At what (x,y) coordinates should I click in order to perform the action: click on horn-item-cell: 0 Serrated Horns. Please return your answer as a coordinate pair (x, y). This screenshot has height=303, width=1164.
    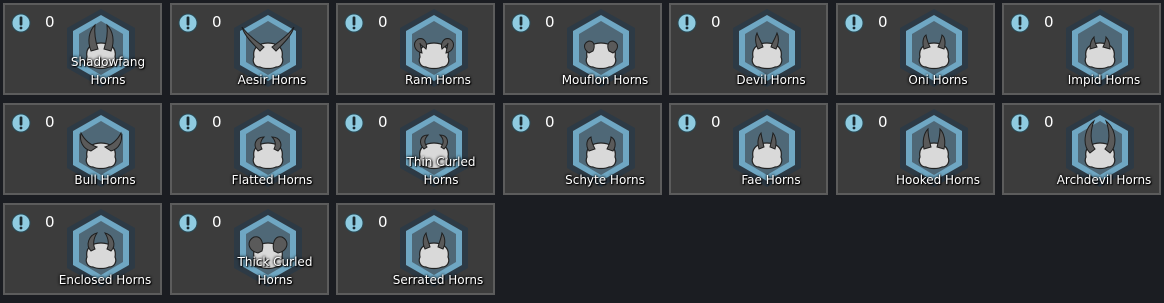
    Looking at the image, I should click on (415, 249).